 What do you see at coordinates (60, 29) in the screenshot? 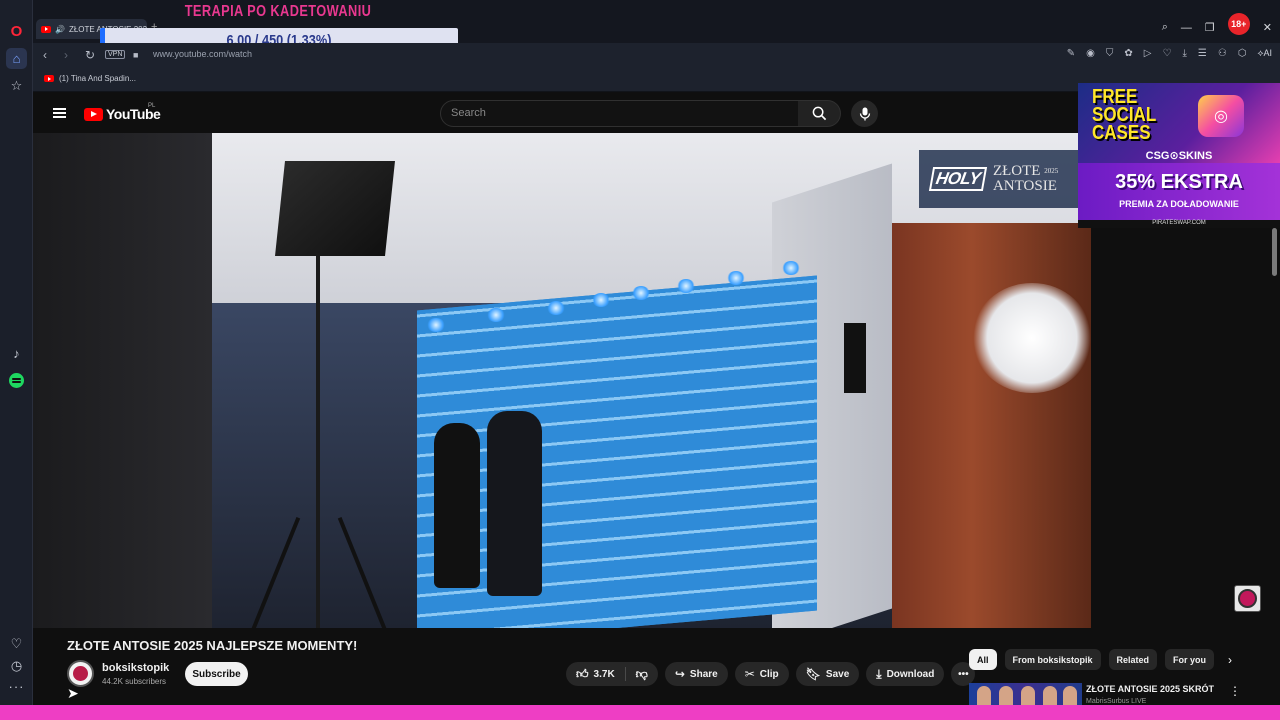
I see `speaker-icon: 🔊` at bounding box center [60, 29].